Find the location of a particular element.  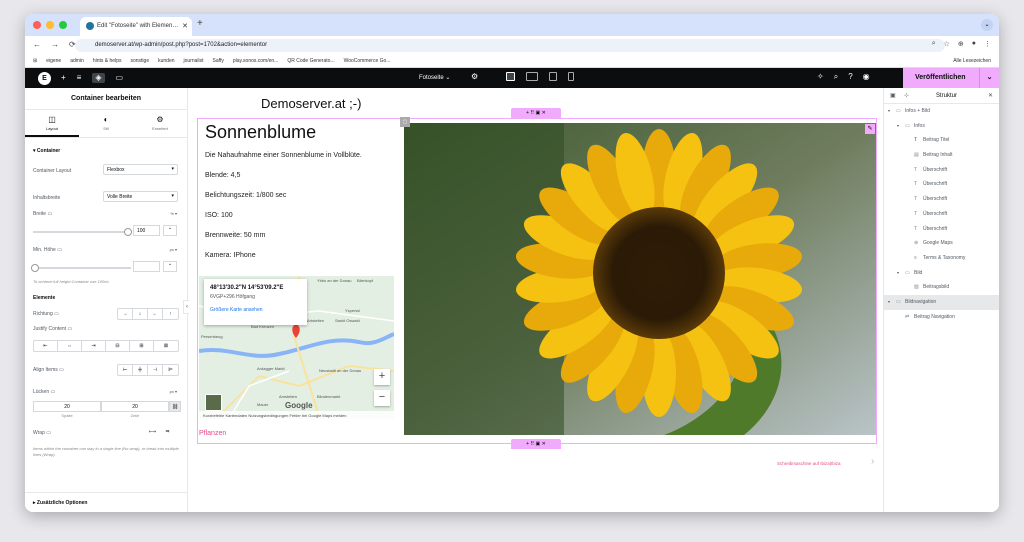

structure-item: ≡ Terms & Taxonomy is located at coordinates (941, 258).